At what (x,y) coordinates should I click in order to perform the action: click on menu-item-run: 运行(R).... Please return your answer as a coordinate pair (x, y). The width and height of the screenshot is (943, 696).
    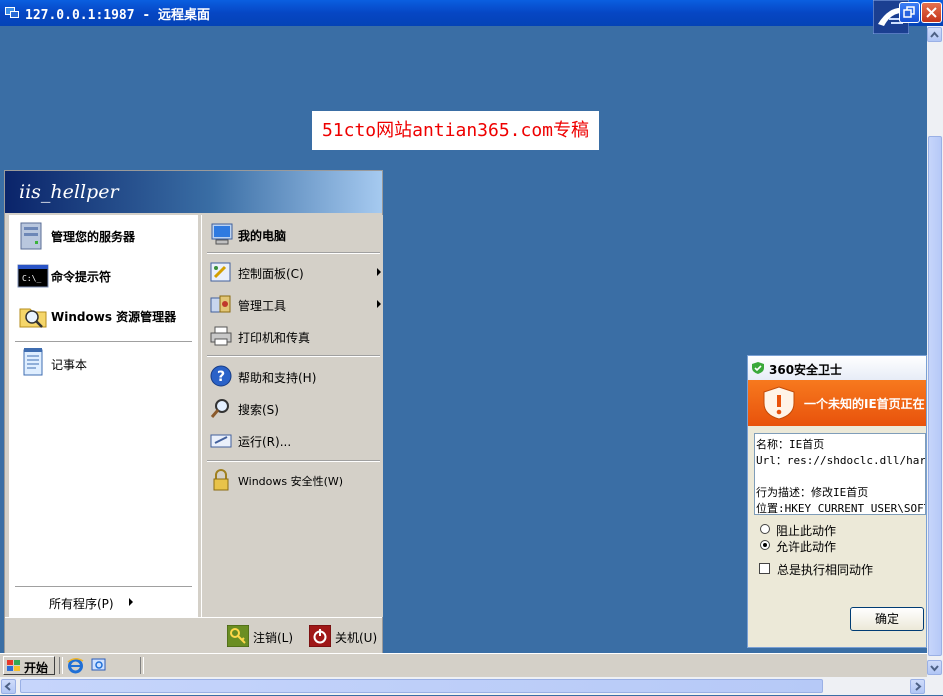
    Looking at the image, I should click on (292, 440).